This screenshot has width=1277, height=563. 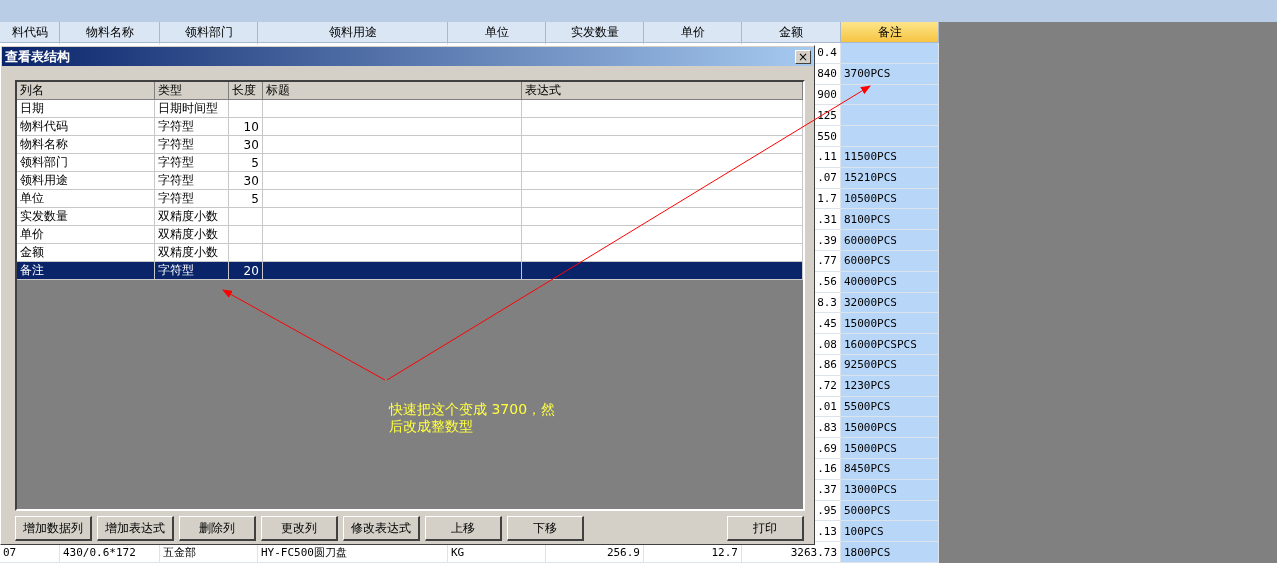 I want to click on column-header: 金额, so click(x=791, y=32).